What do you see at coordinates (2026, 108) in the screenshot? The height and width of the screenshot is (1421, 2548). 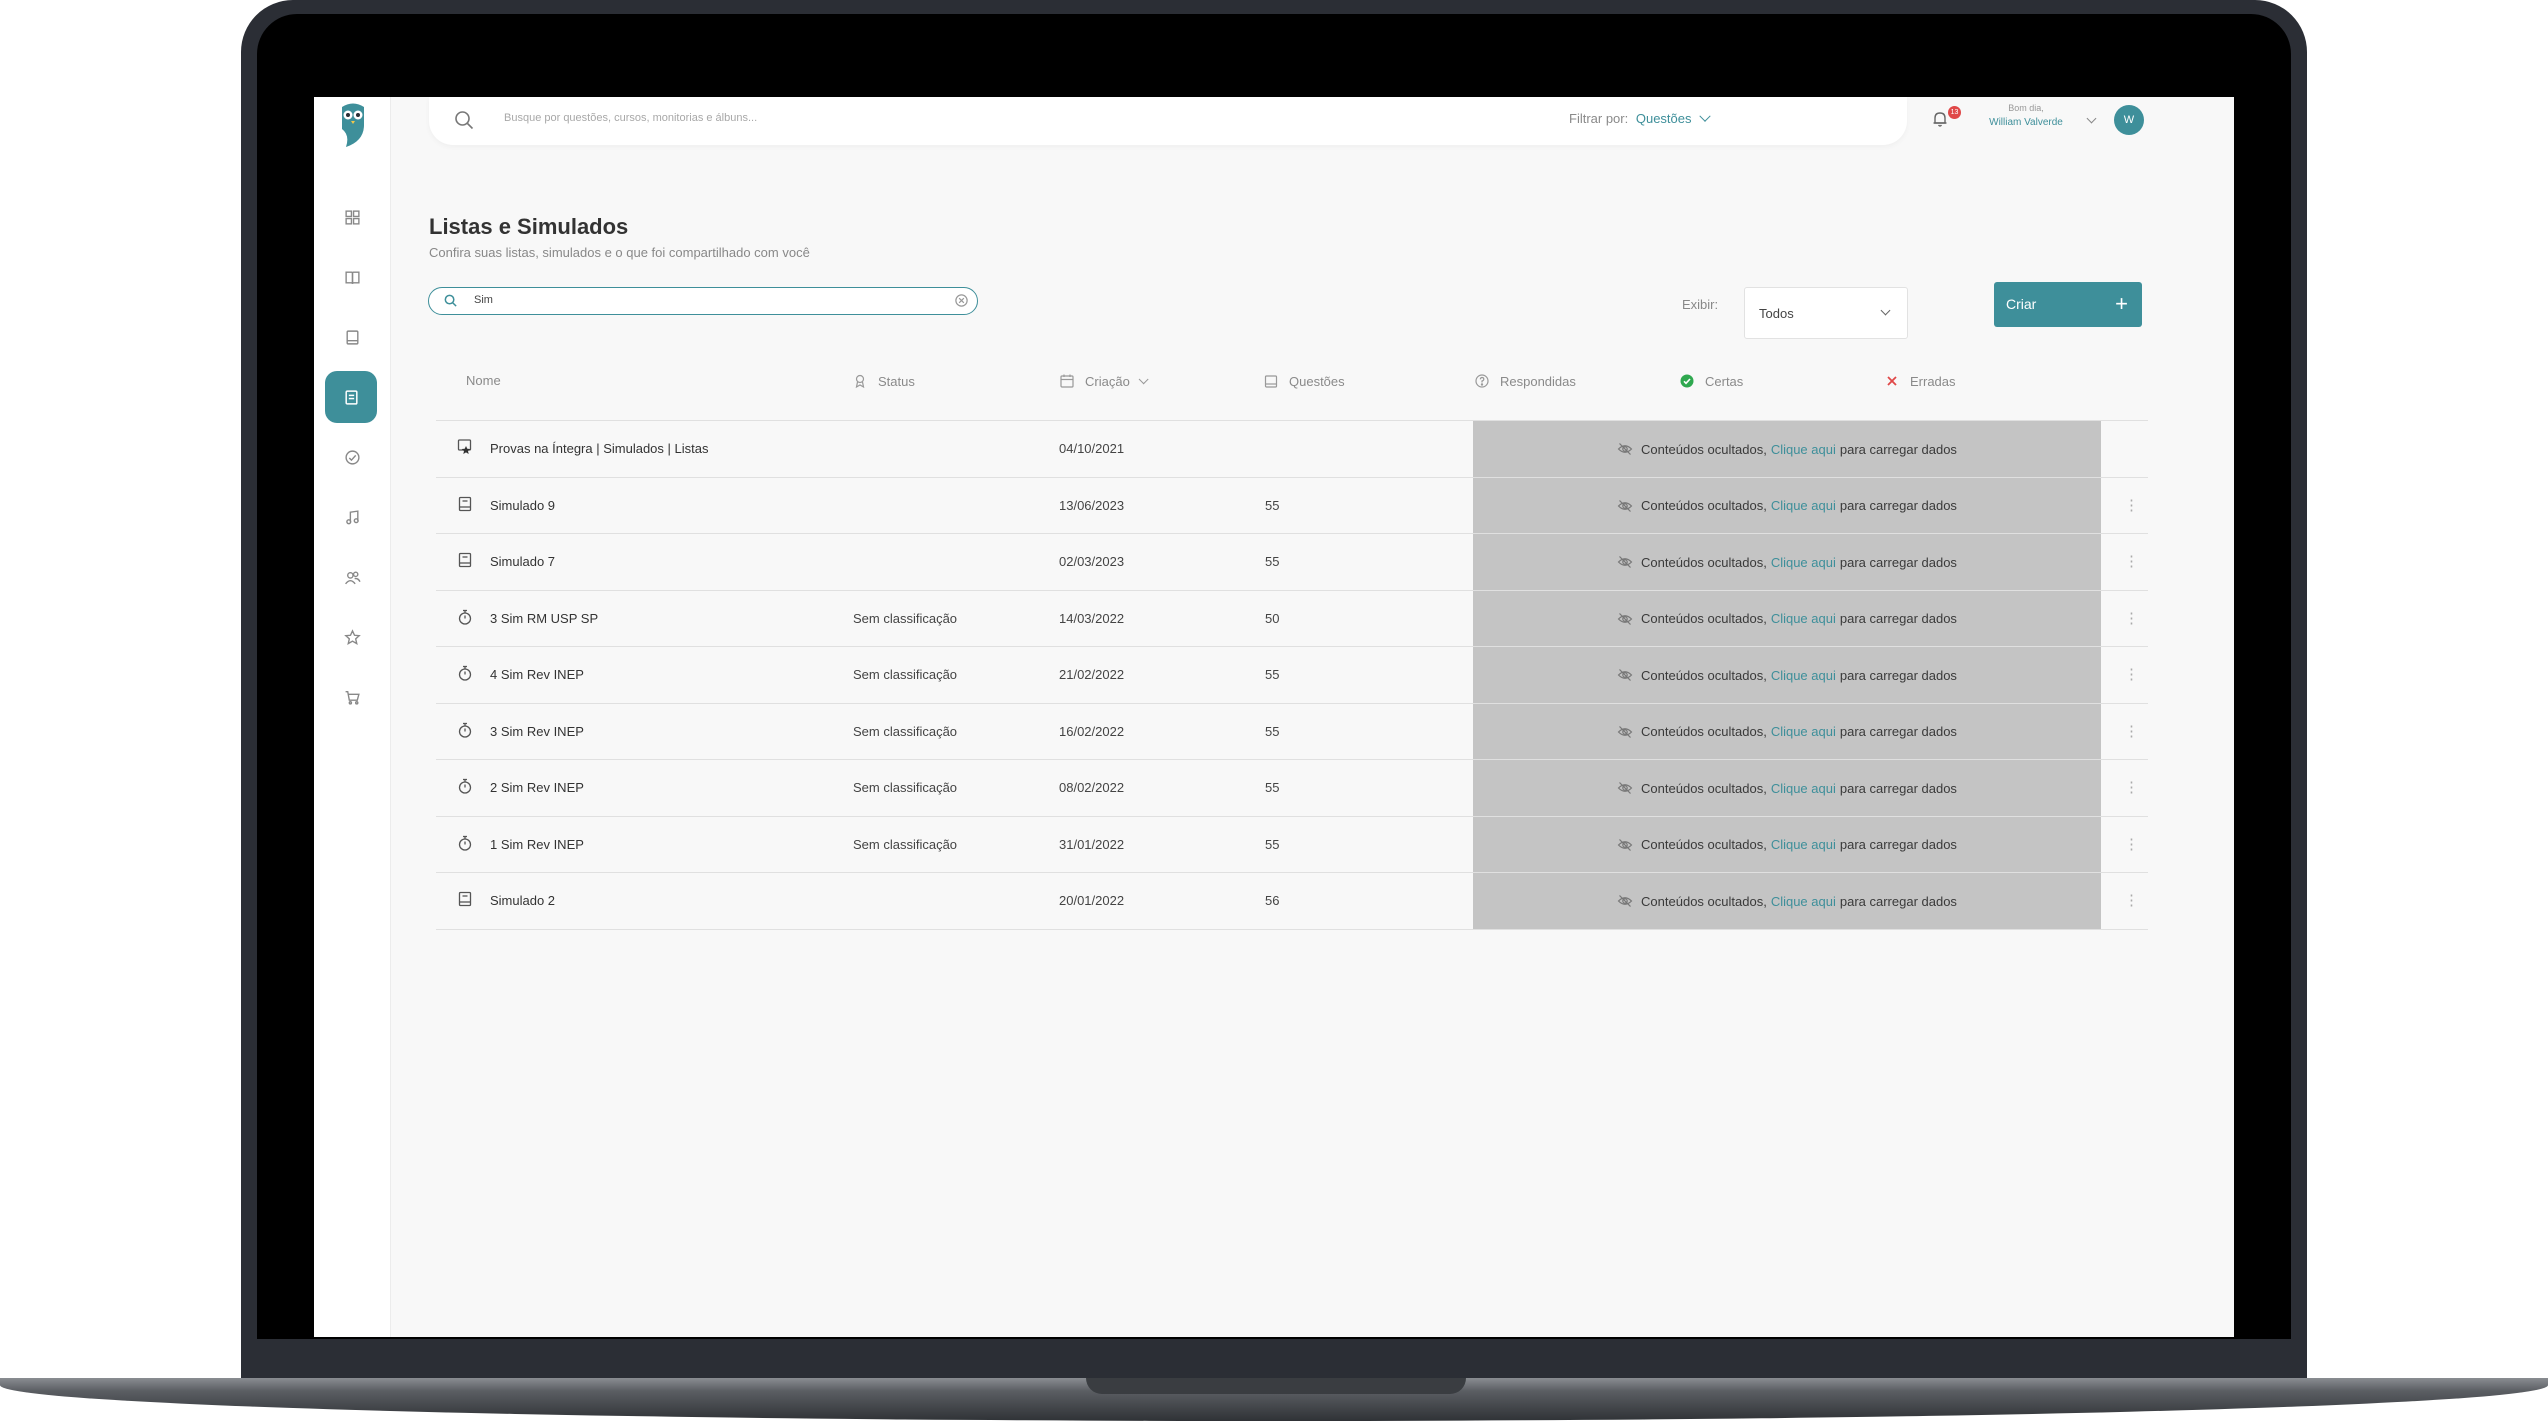 I see `greeting-text: Bom dia,` at bounding box center [2026, 108].